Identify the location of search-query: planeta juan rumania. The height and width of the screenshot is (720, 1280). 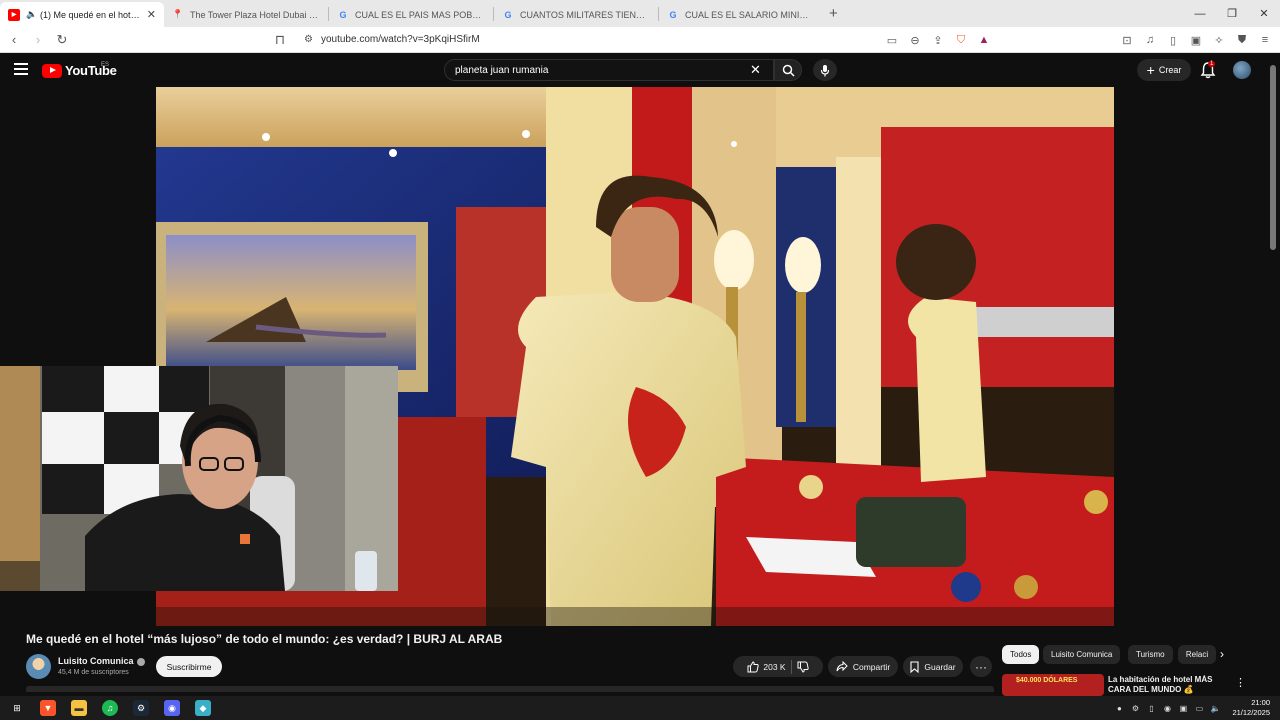
(502, 70).